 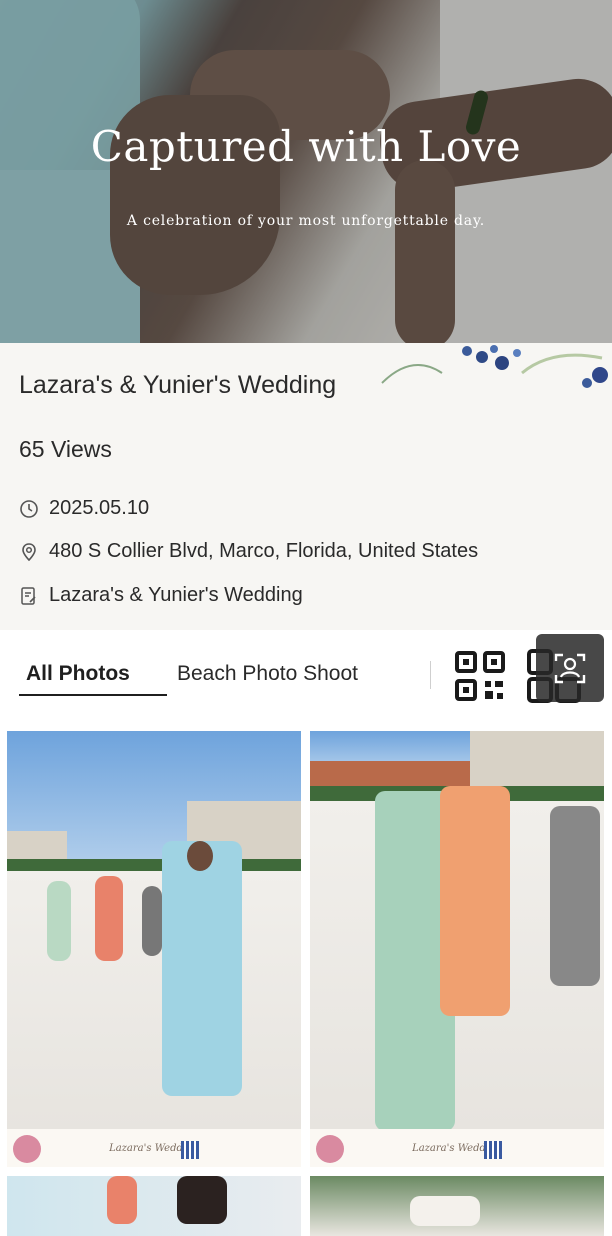 I want to click on face-search-icon, so click(x=570, y=668).